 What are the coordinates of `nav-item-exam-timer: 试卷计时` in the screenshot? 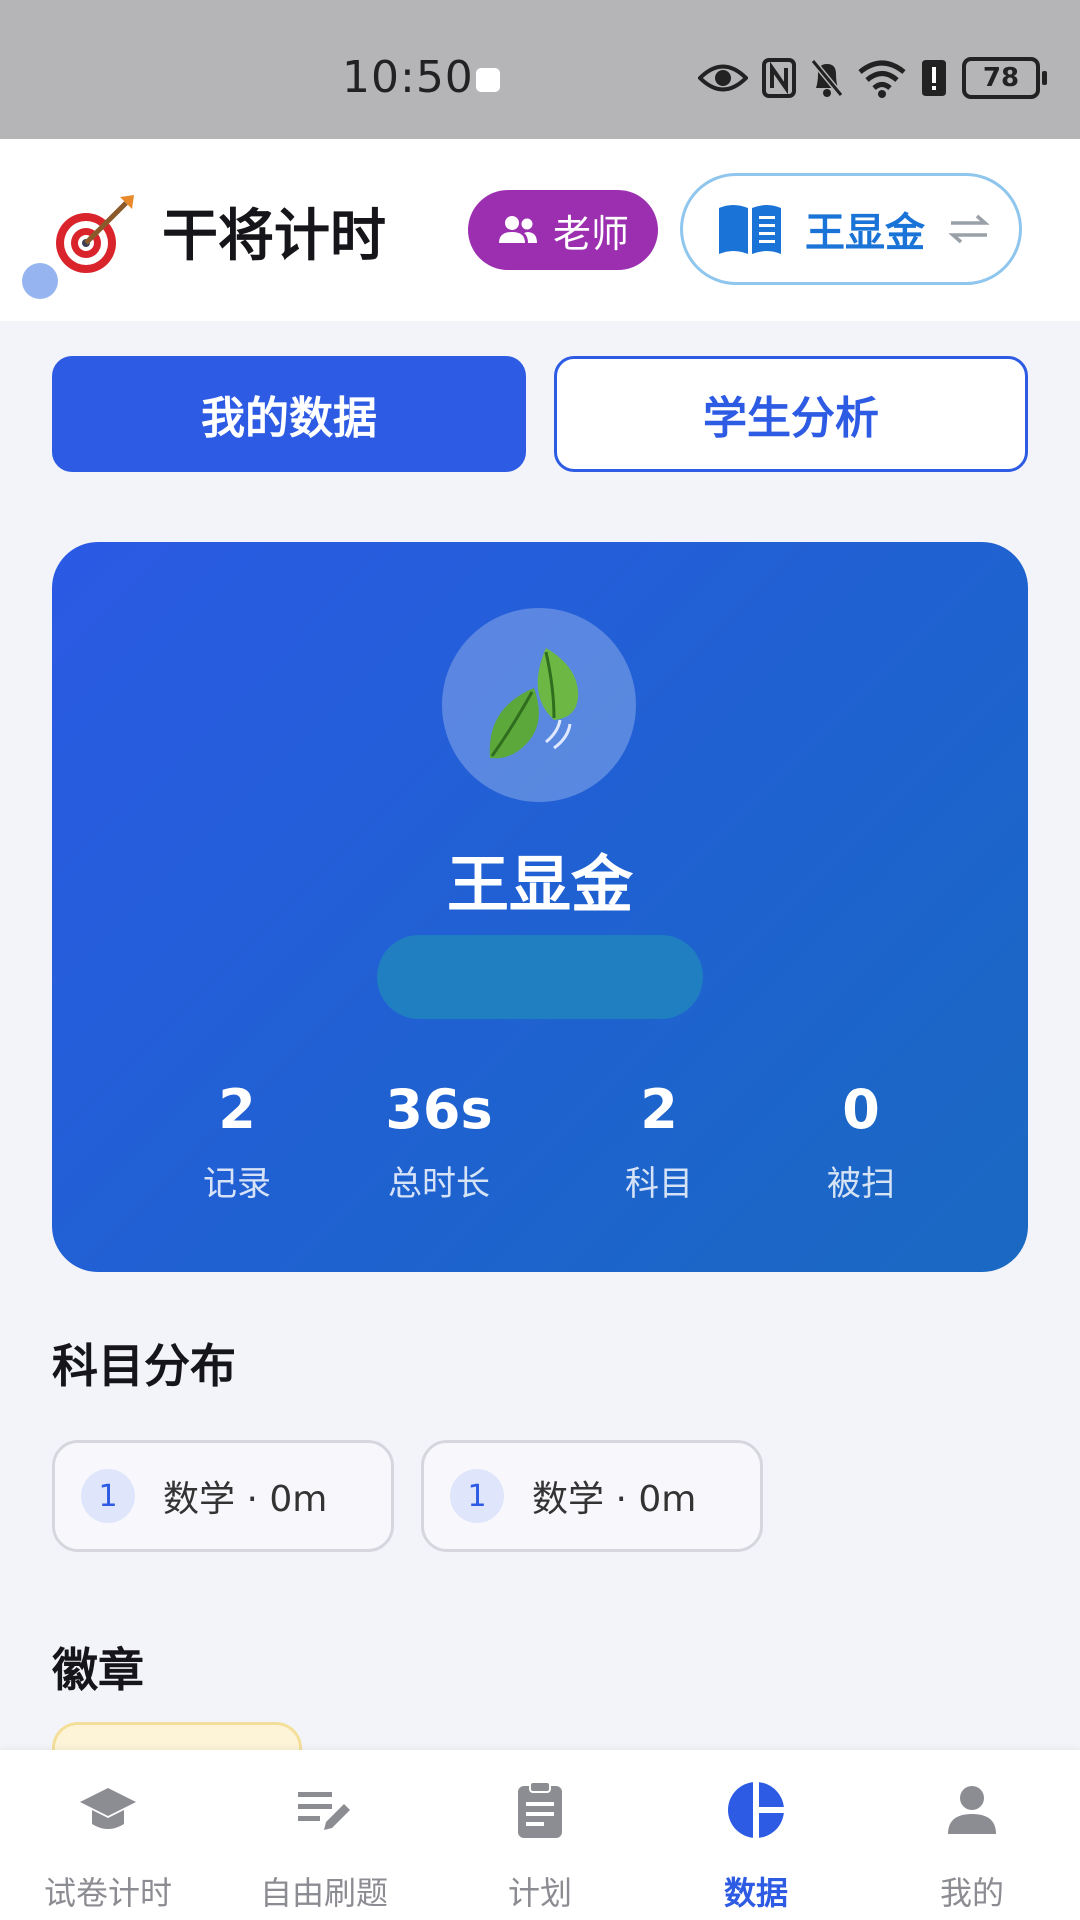 It's located at (108, 1835).